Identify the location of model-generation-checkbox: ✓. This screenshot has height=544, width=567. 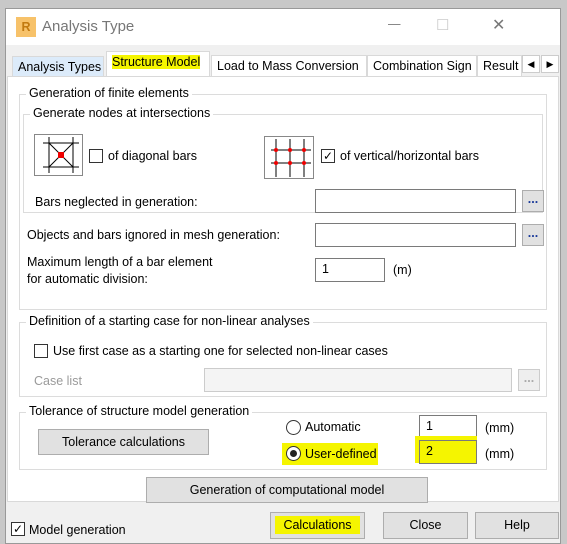
(18, 529).